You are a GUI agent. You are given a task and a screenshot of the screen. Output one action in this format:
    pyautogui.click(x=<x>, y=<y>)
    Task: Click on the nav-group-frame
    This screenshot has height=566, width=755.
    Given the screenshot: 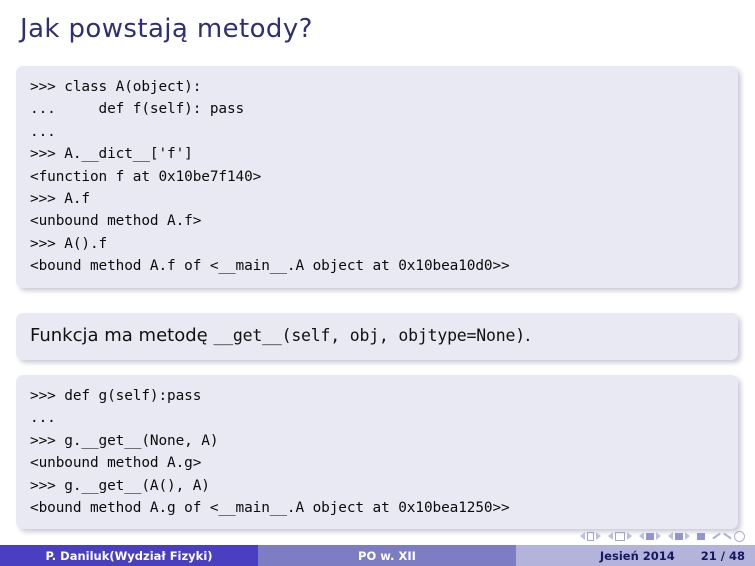 What is the action you would take?
    pyautogui.click(x=620, y=536)
    